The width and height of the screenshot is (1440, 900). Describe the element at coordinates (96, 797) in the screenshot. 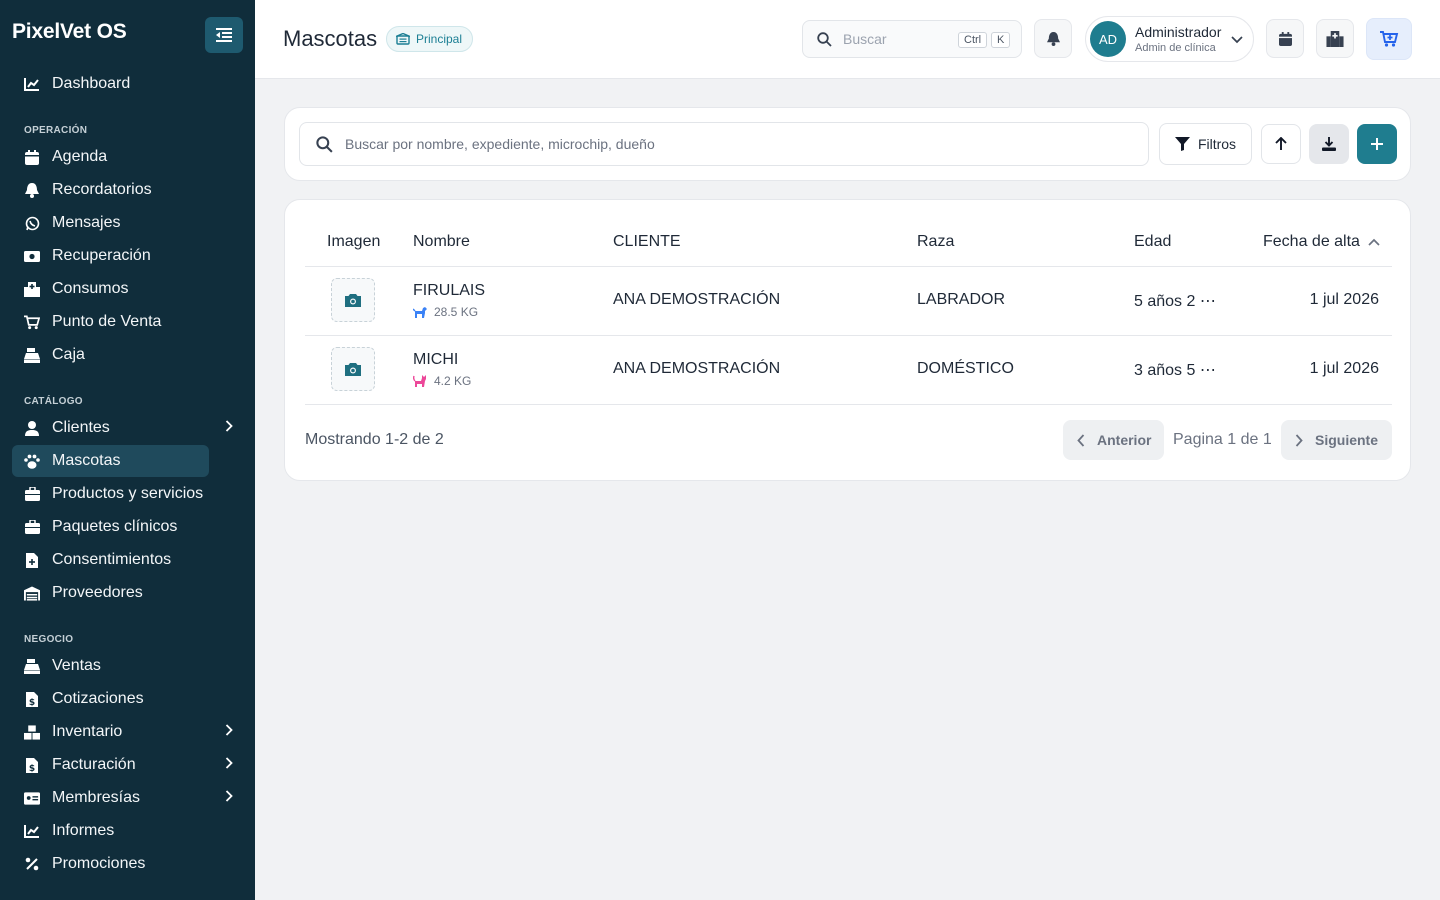

I see `sidebar-item-label: Membresías` at that location.